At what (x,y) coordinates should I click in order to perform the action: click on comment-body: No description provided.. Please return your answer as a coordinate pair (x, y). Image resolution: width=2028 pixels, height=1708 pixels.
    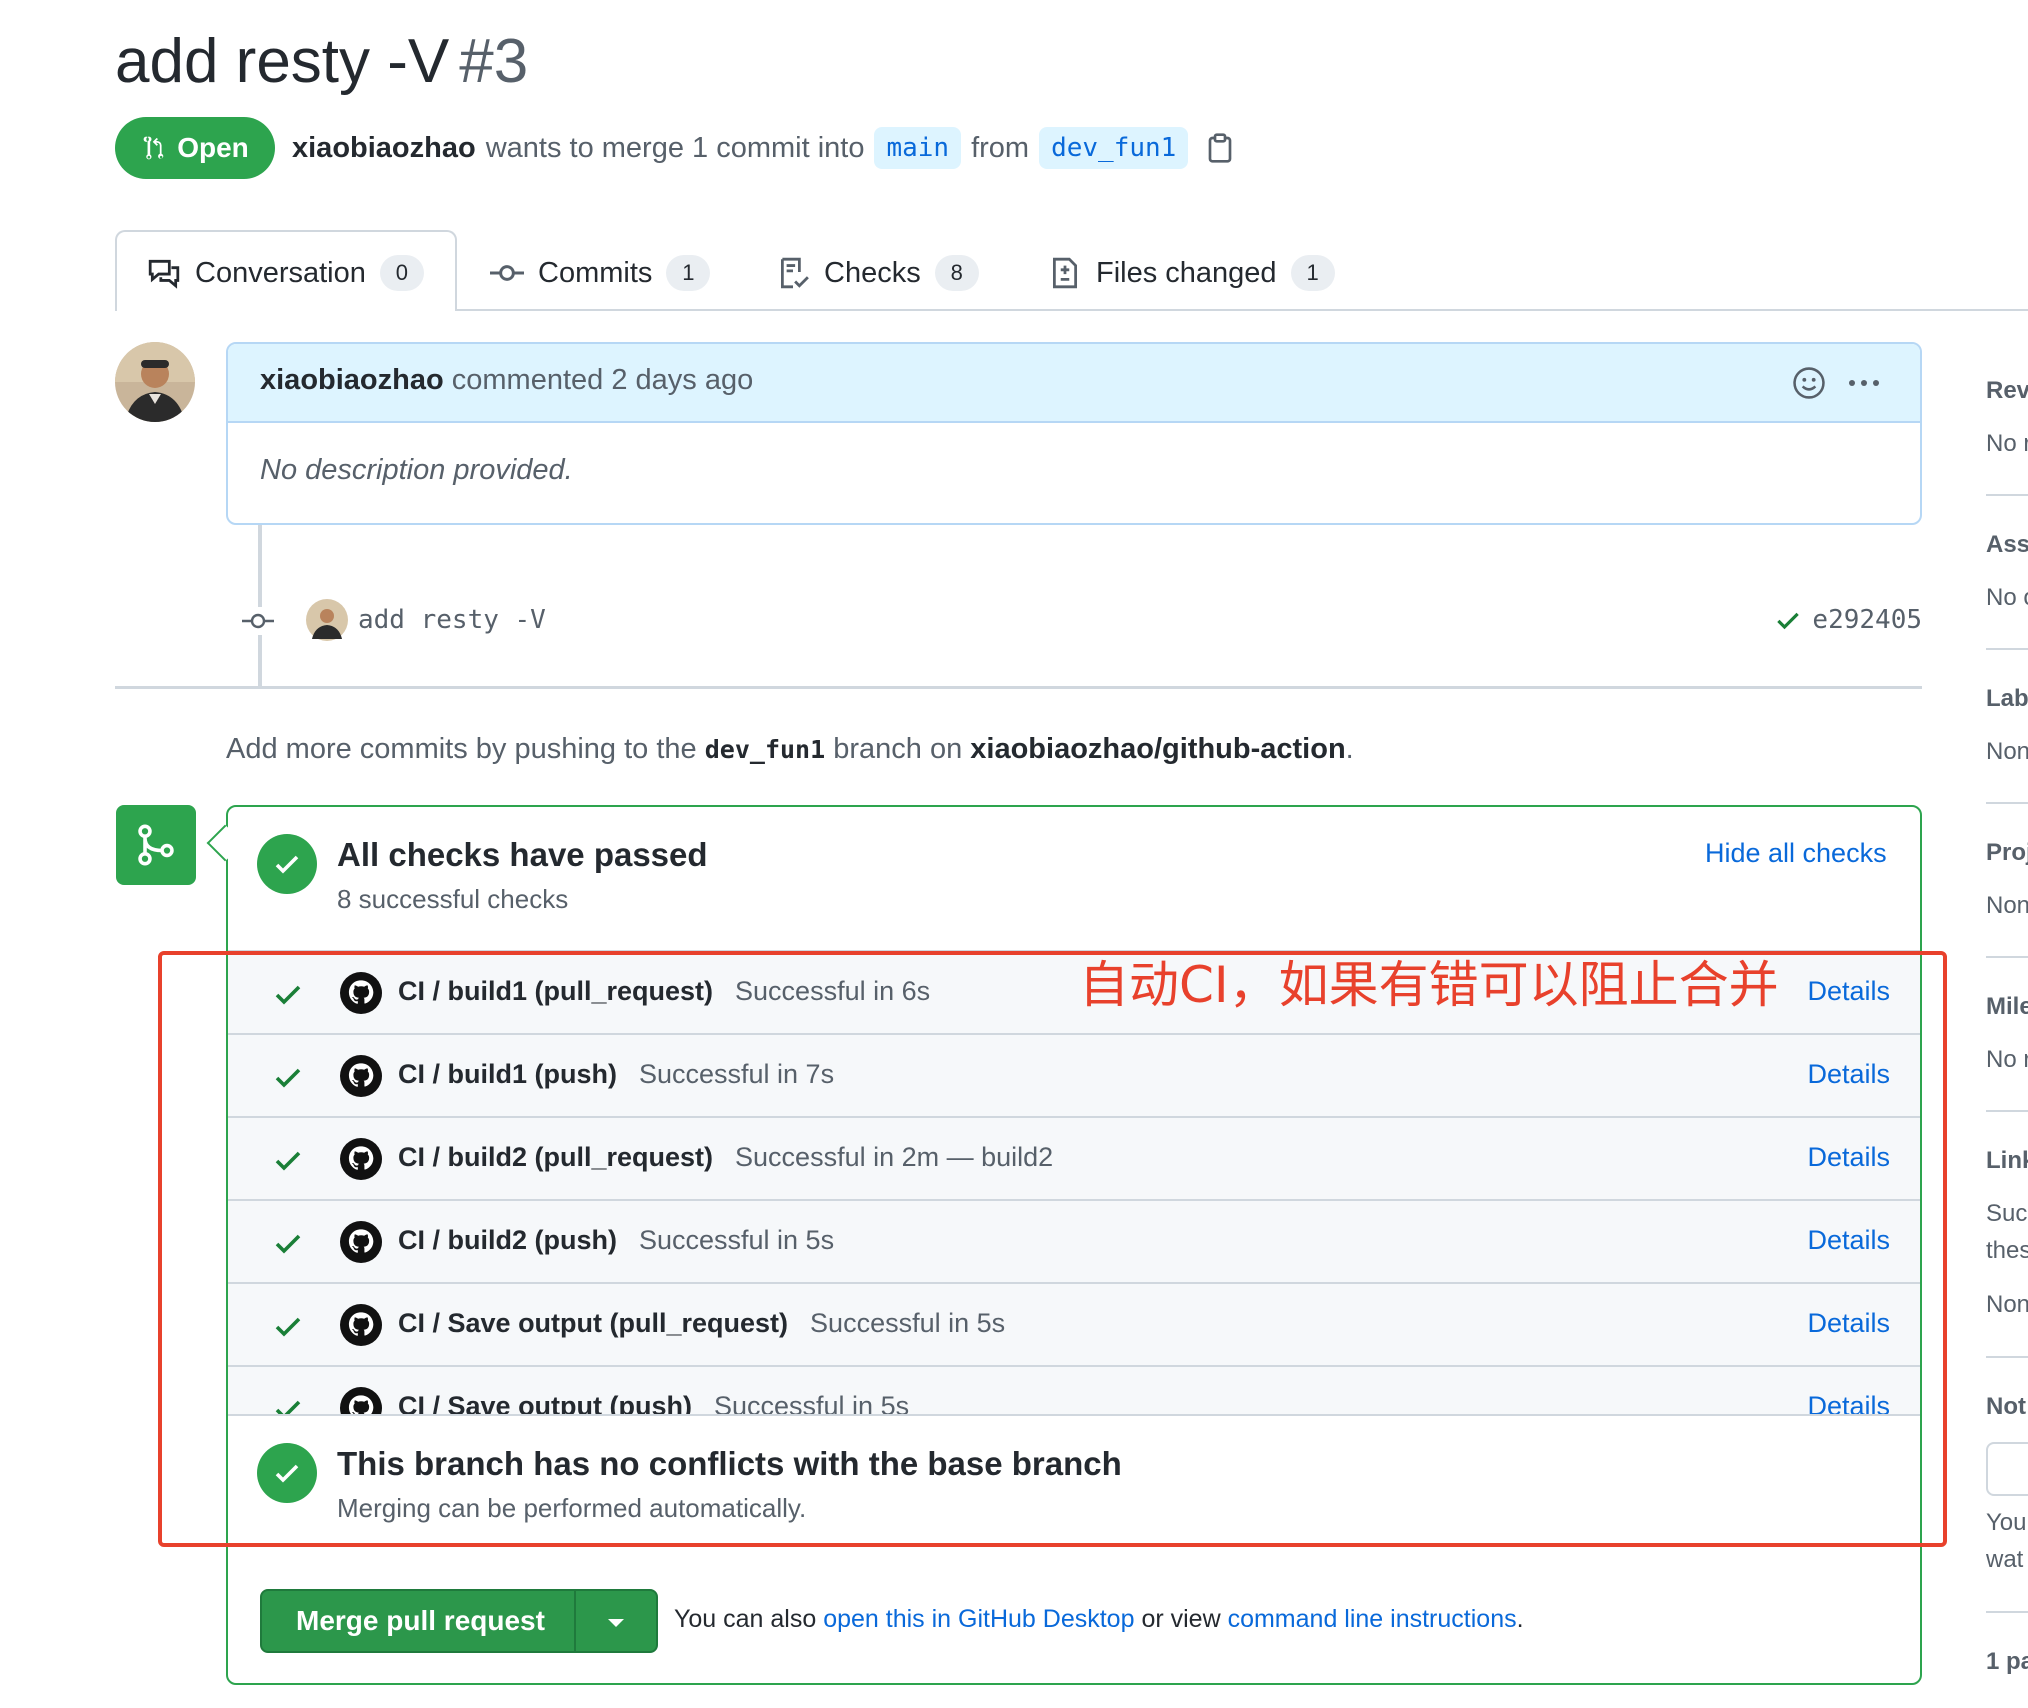
    Looking at the image, I should click on (416, 470).